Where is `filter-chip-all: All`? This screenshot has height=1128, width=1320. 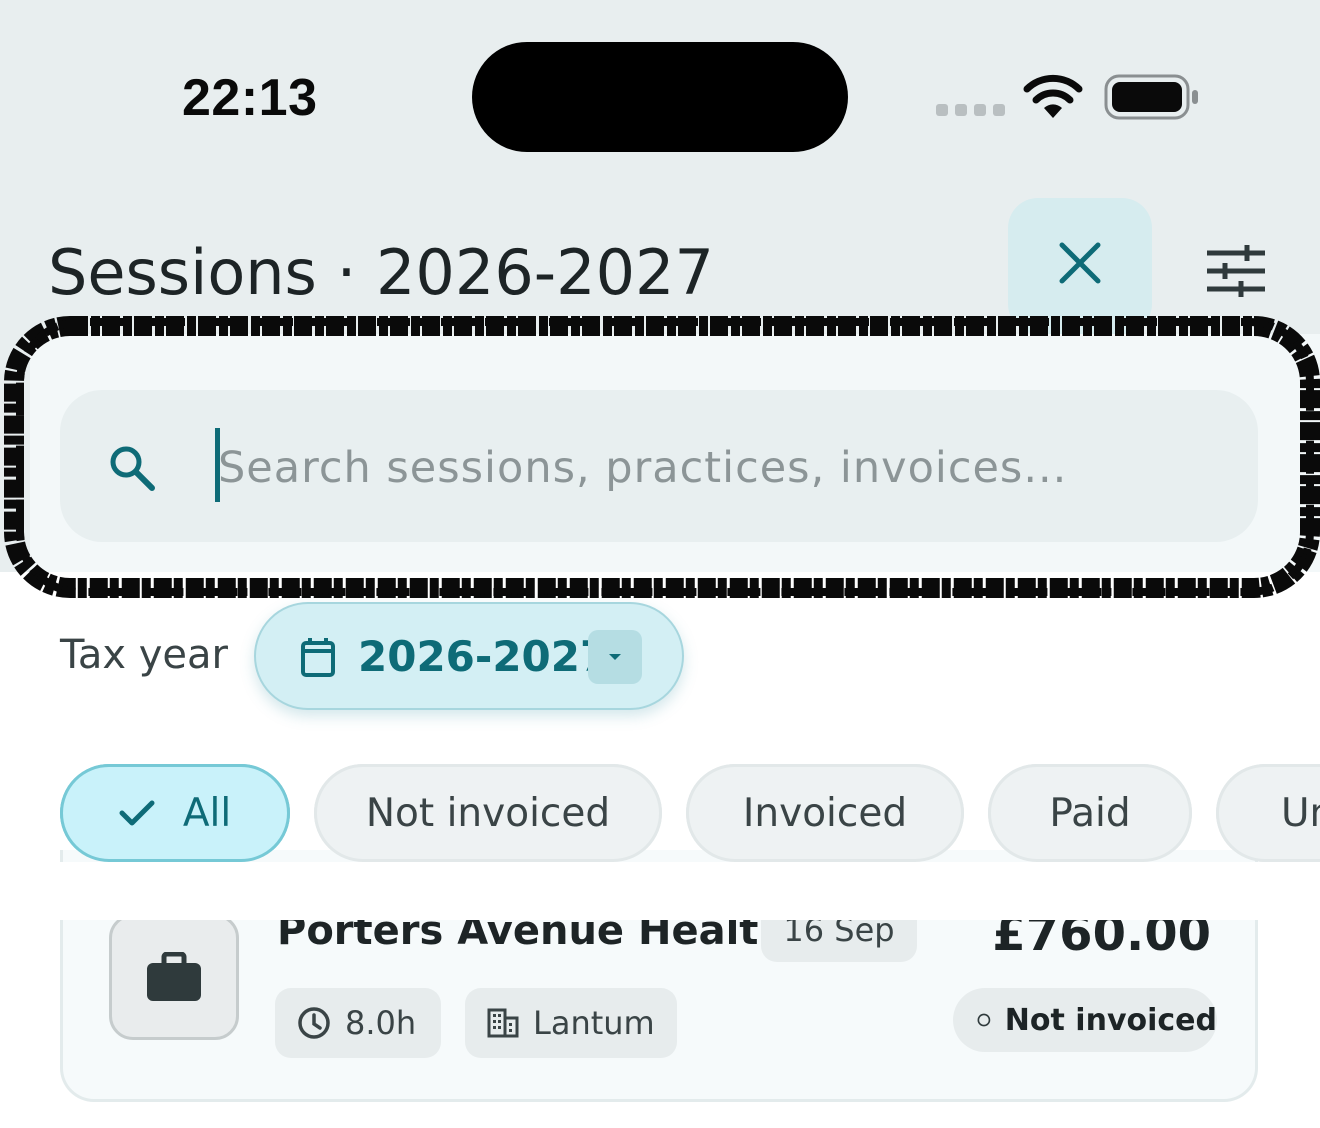
filter-chip-all: All is located at coordinates (175, 813).